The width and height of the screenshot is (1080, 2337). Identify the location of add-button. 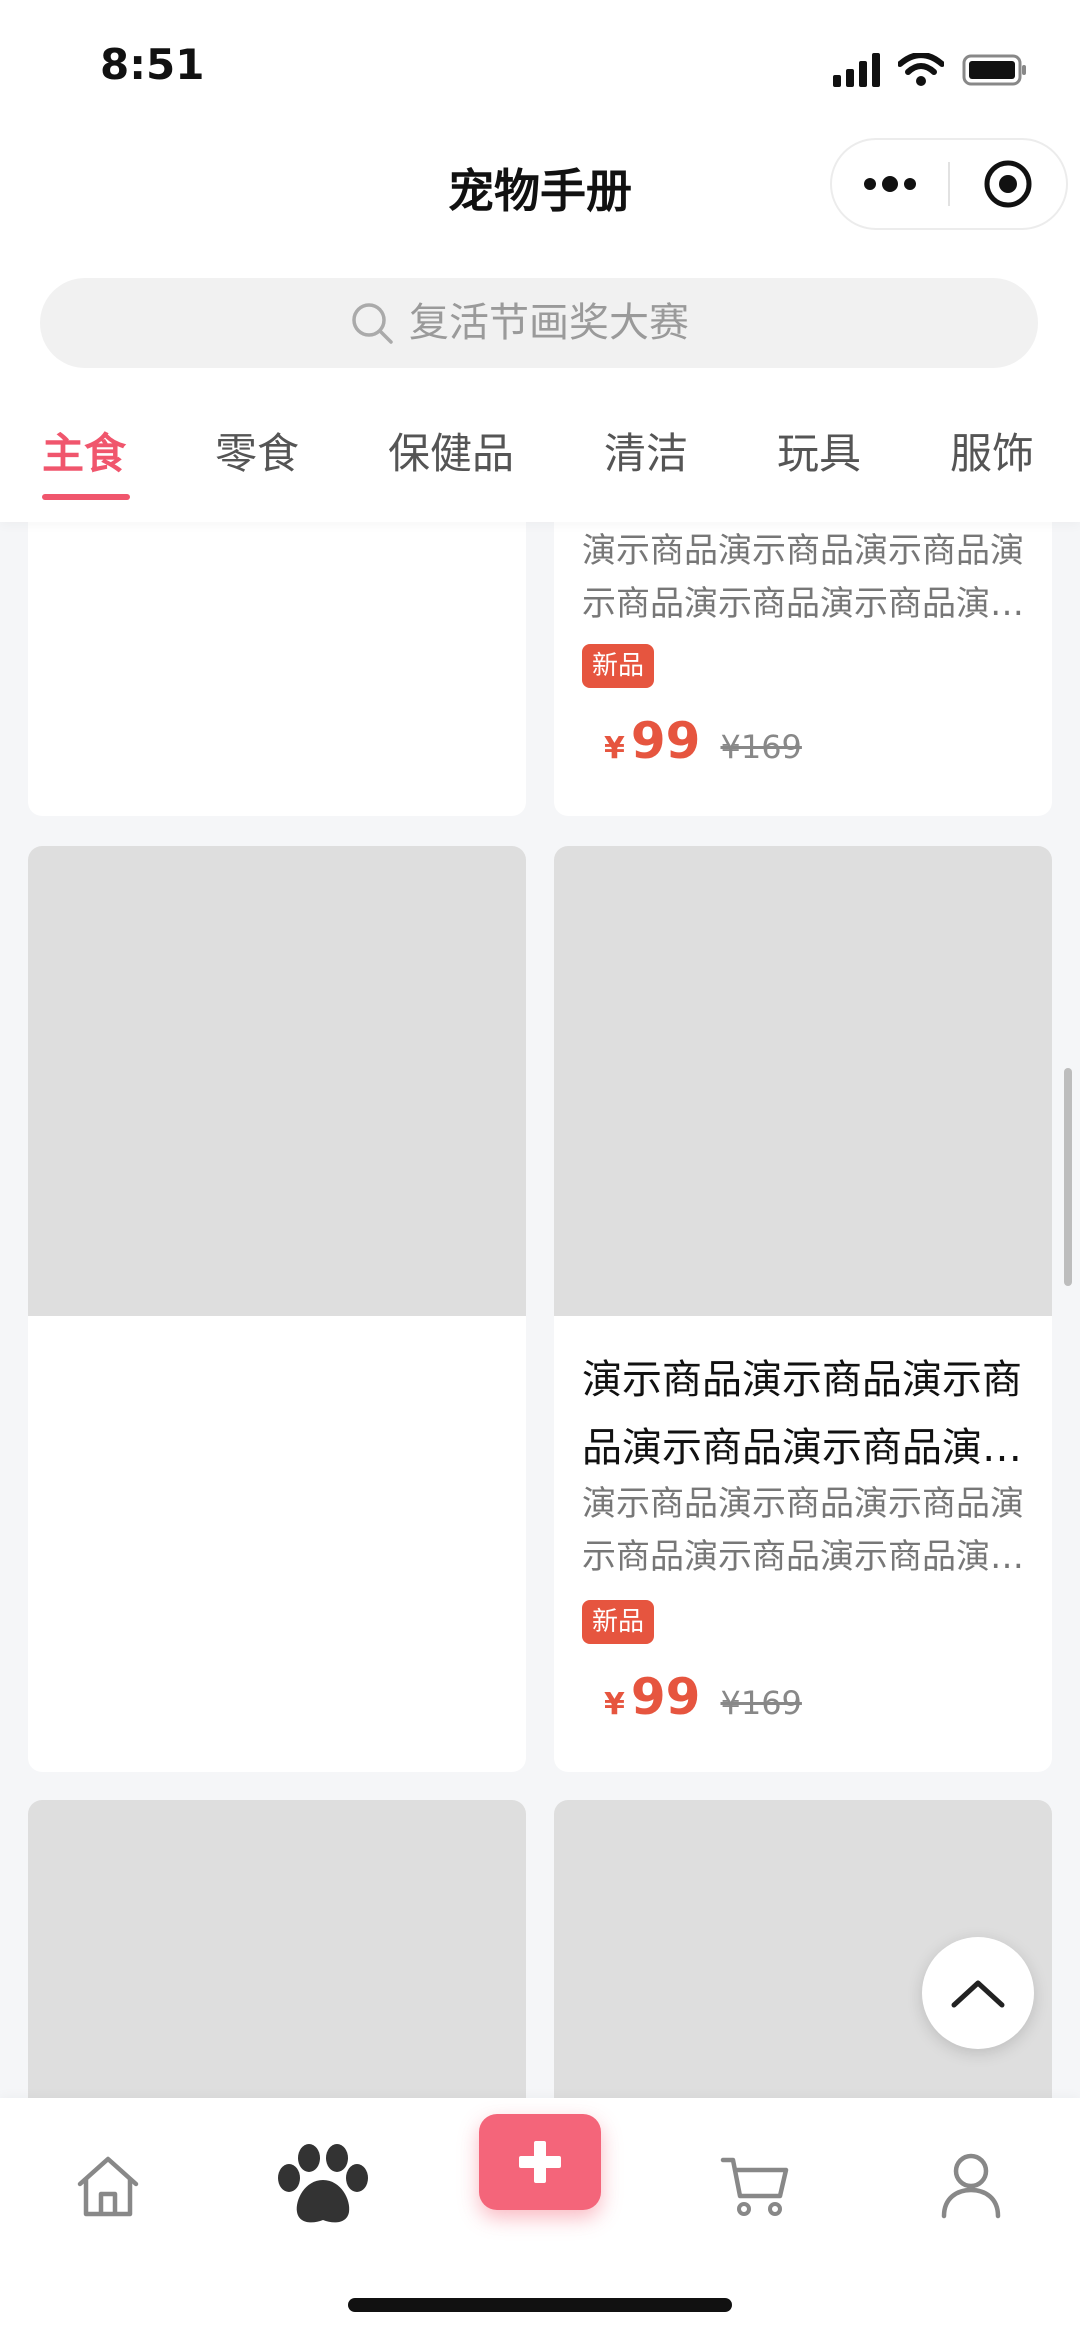
(540, 2162).